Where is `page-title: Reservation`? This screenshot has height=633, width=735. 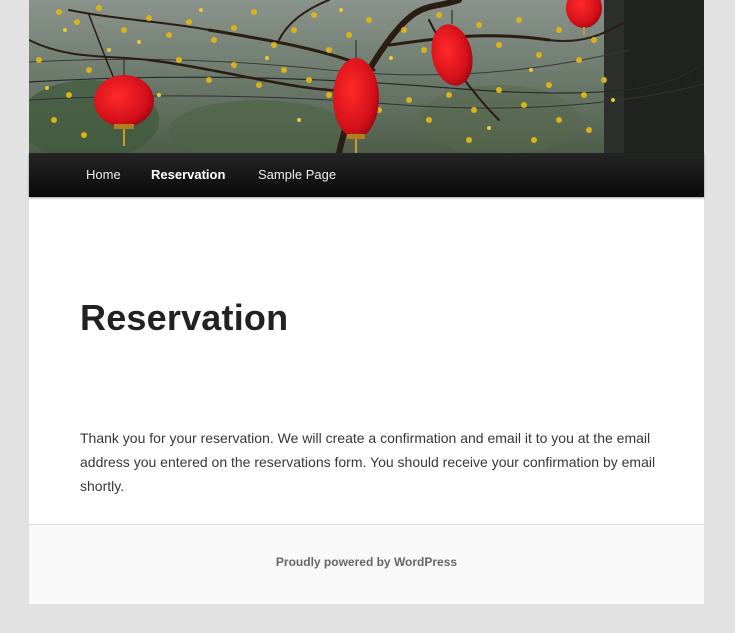
page-title: Reservation is located at coordinates (184, 317).